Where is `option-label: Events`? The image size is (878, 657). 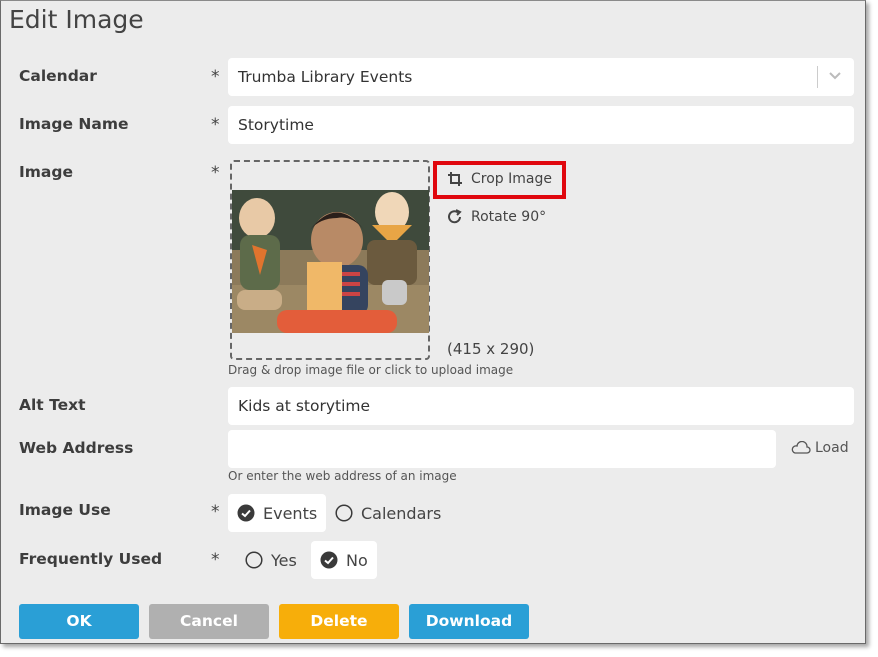 option-label: Events is located at coordinates (290, 513).